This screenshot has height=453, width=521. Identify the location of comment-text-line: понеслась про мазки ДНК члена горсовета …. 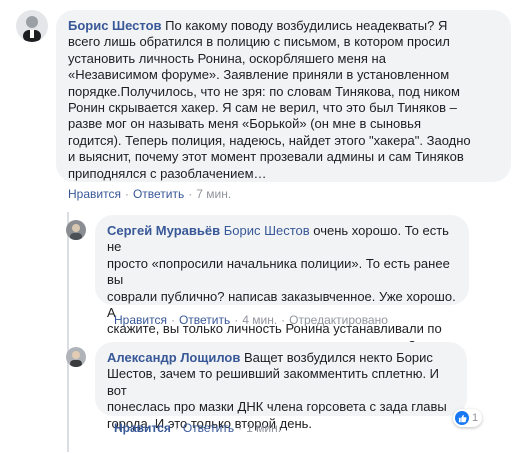
(277, 407).